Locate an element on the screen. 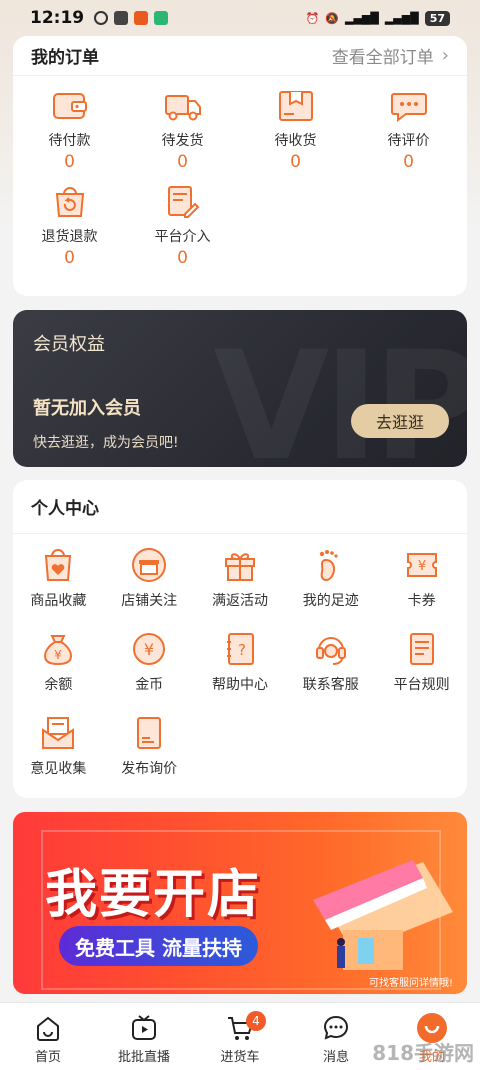  center-item-label: 平台规则 is located at coordinates (421, 685).